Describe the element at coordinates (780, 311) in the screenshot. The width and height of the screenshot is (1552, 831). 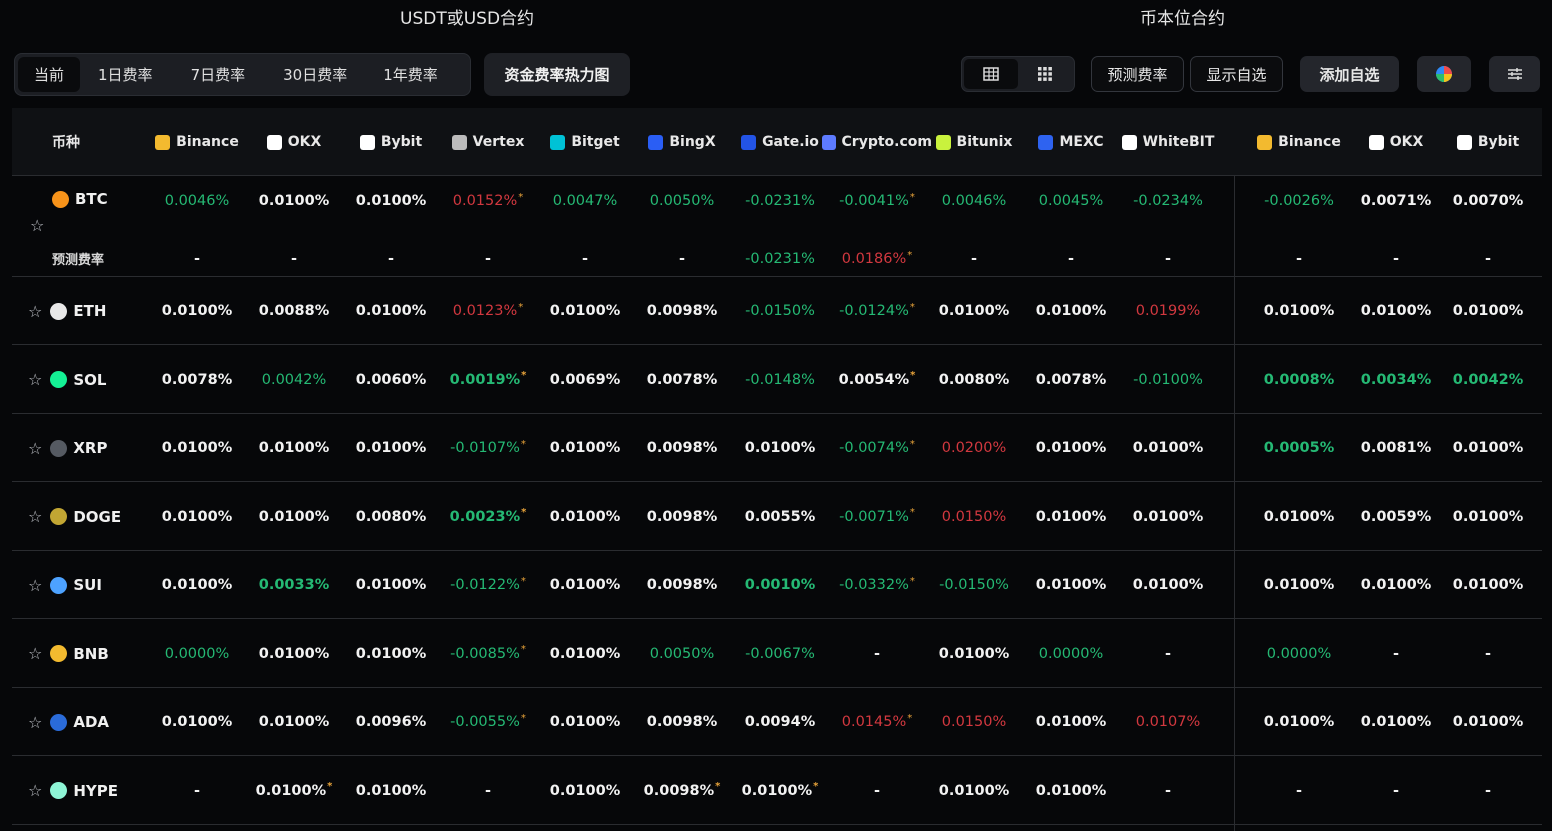
I see `rate-cell: -0.0150%` at that location.